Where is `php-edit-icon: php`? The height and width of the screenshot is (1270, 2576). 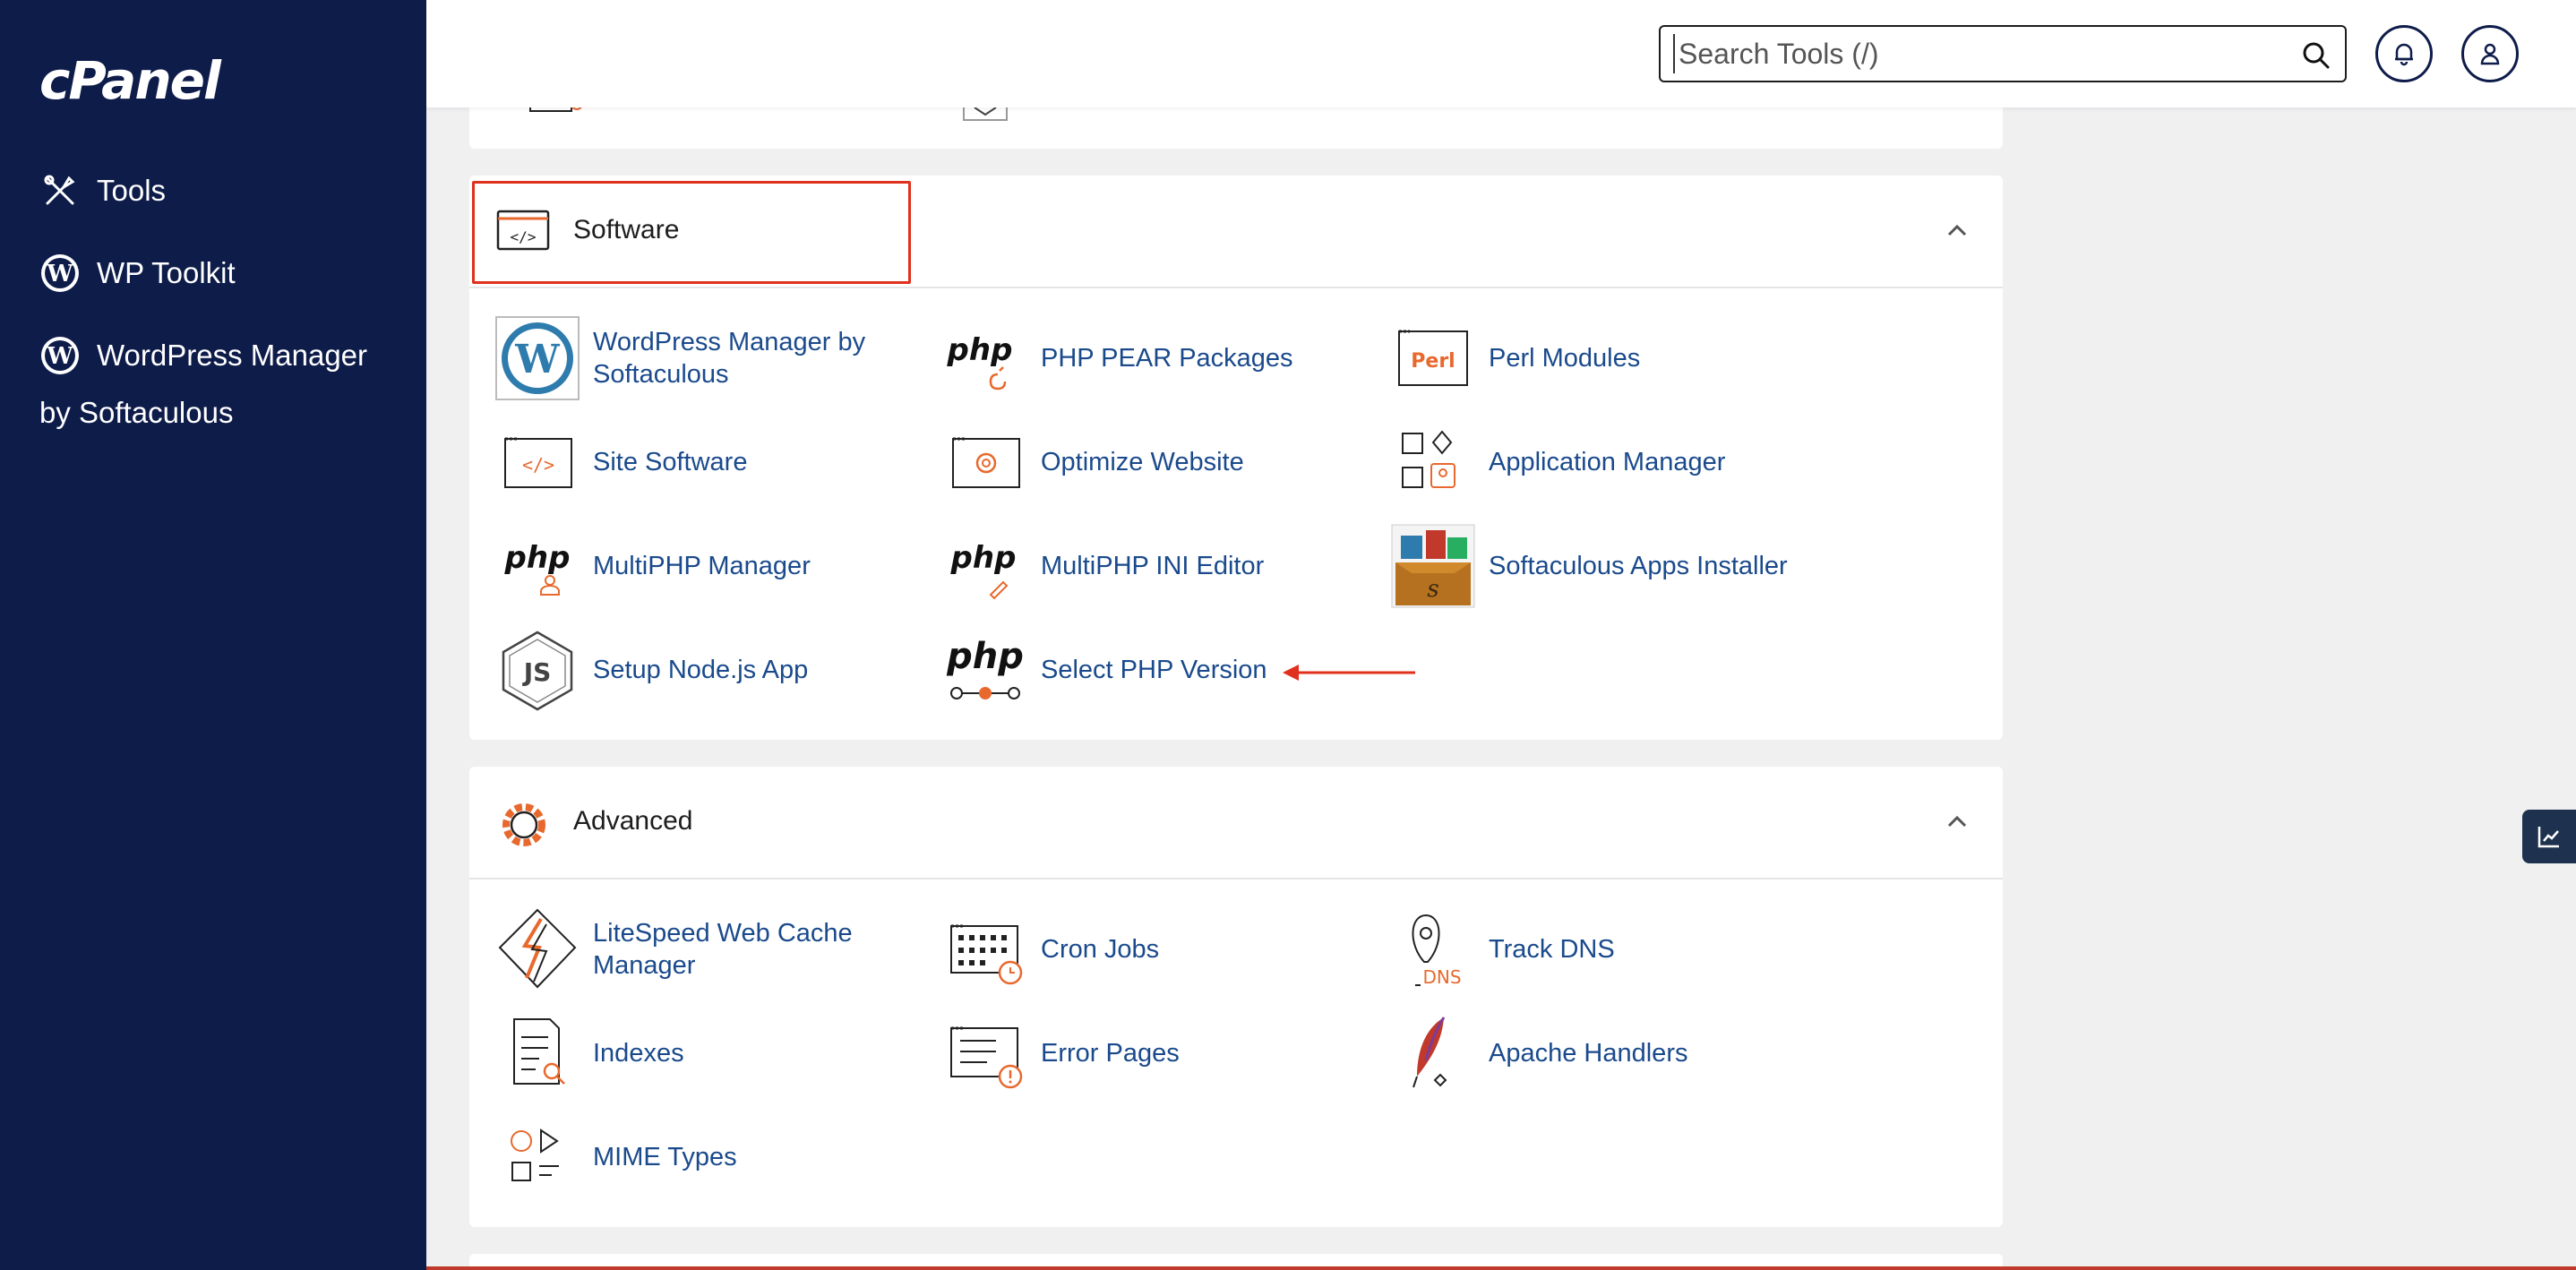 php-edit-icon: php is located at coordinates (985, 566).